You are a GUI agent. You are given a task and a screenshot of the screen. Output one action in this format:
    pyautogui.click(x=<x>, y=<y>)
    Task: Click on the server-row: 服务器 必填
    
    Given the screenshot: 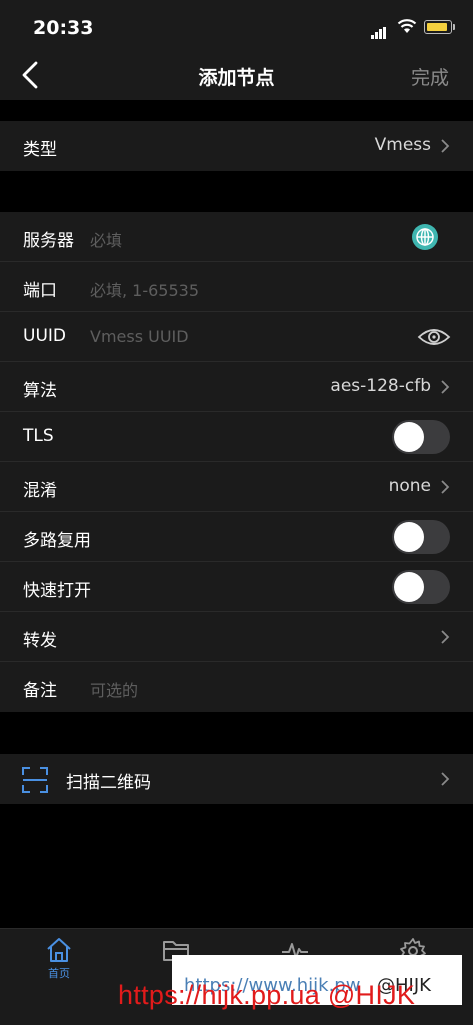 What is the action you would take?
    pyautogui.click(x=236, y=237)
    